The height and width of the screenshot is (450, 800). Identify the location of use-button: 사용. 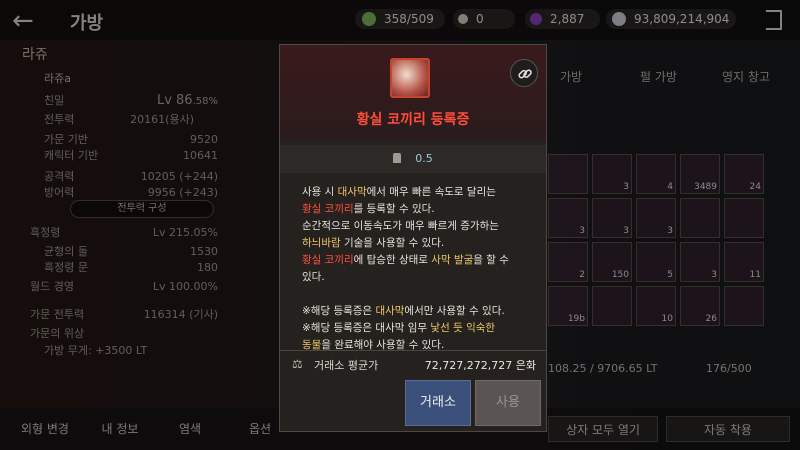
(508, 403).